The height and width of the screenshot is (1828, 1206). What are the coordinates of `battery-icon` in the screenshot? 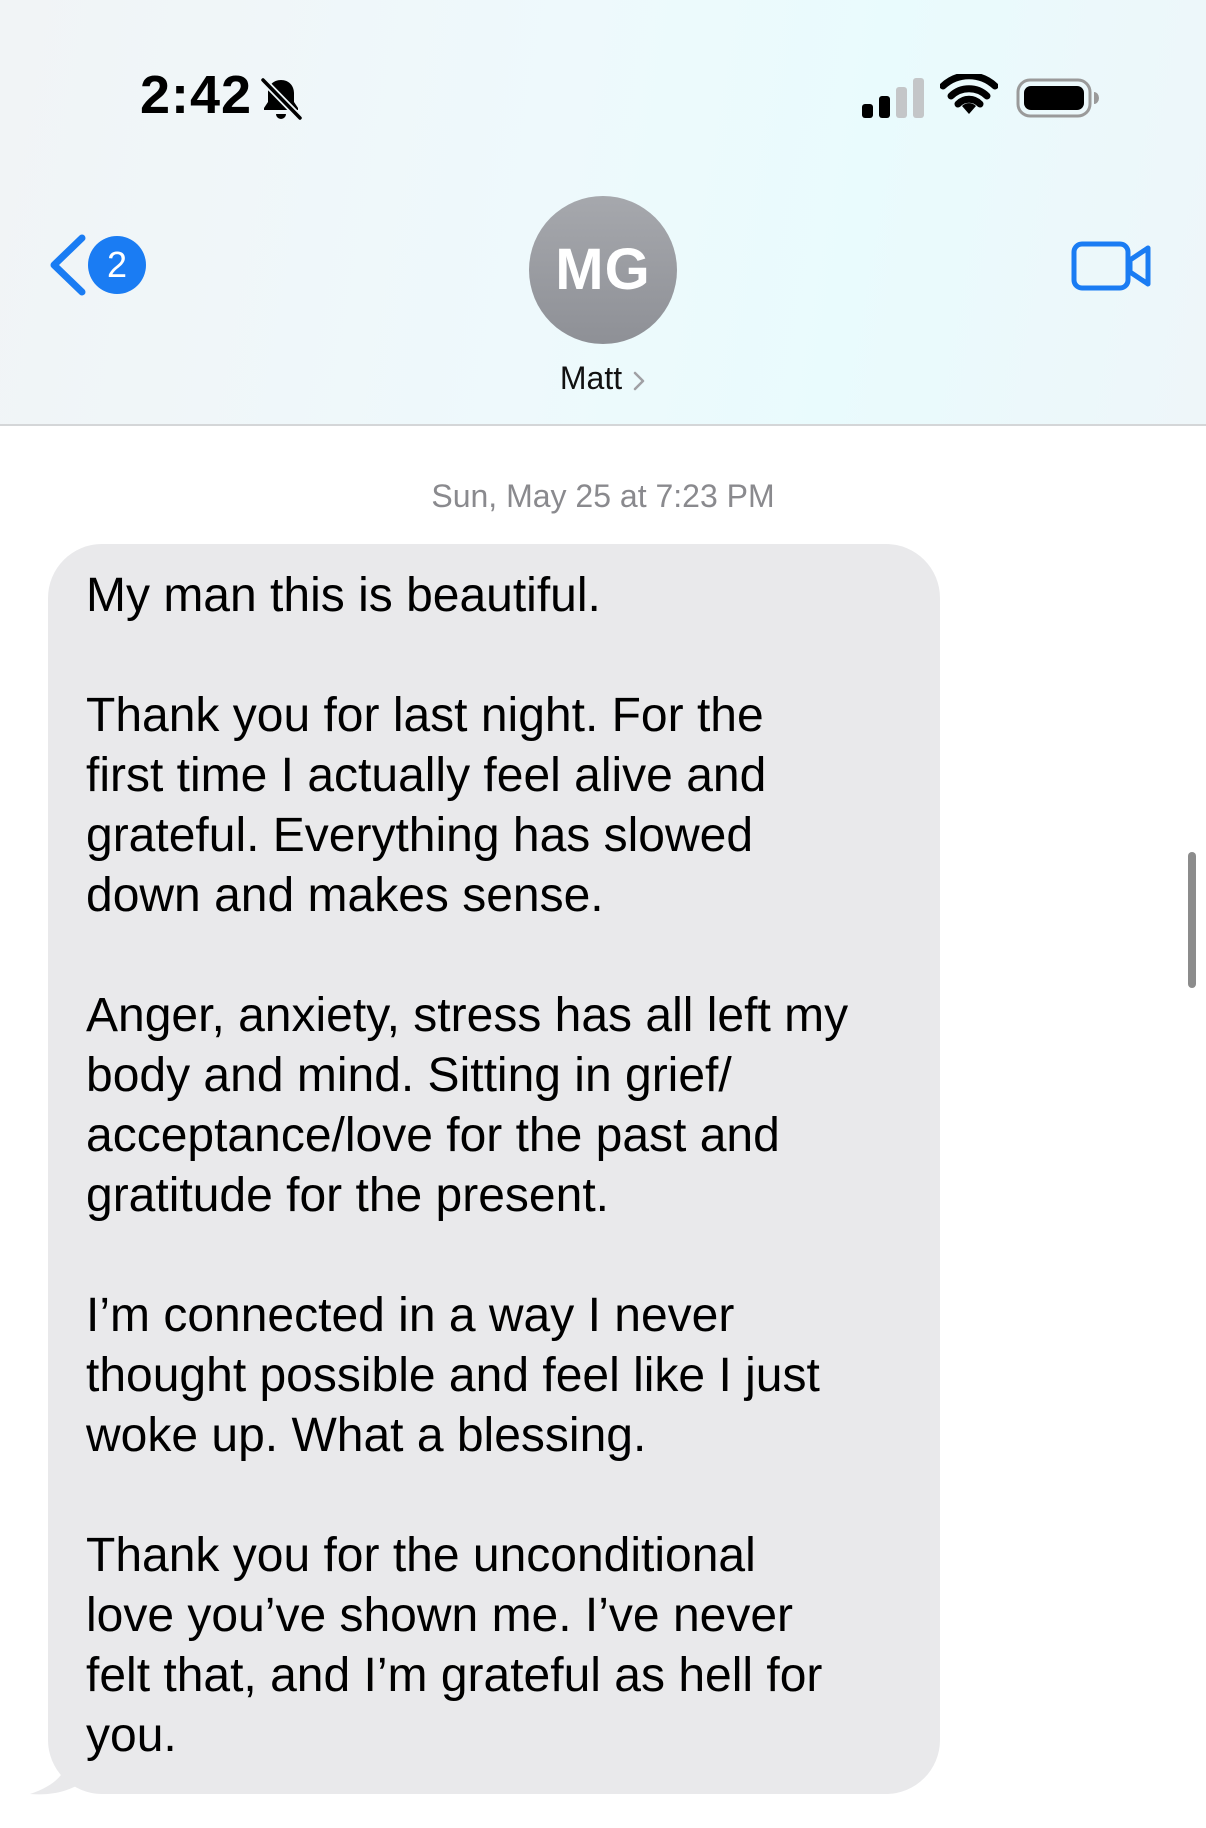 It's located at (1057, 98).